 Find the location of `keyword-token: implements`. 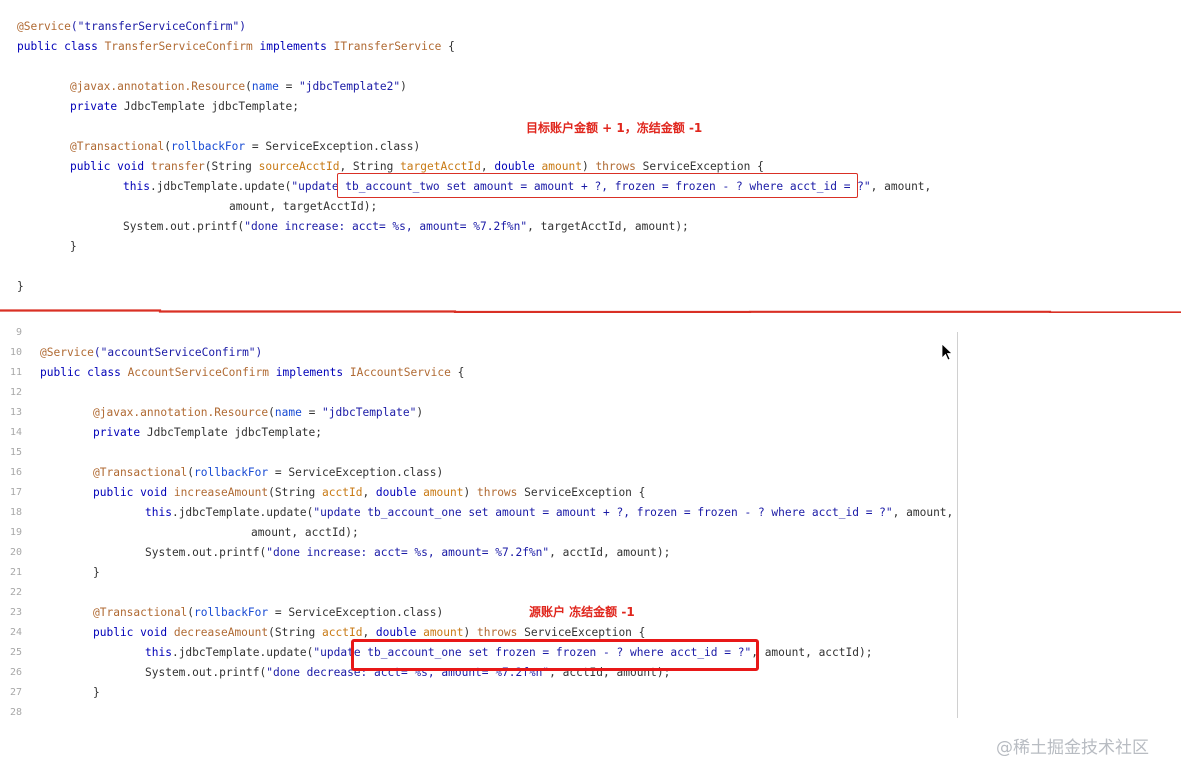

keyword-token: implements is located at coordinates (309, 372).